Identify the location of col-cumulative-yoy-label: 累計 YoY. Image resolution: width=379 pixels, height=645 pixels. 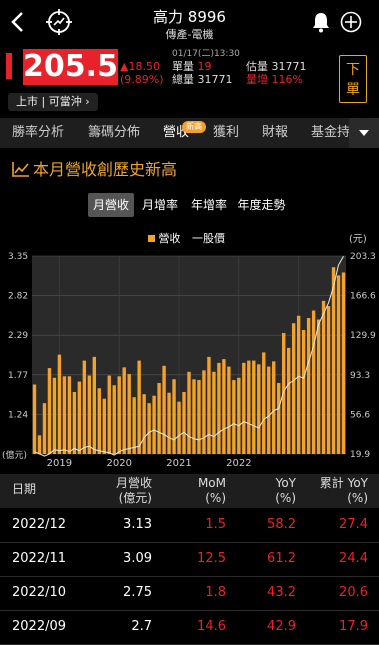
(343, 483).